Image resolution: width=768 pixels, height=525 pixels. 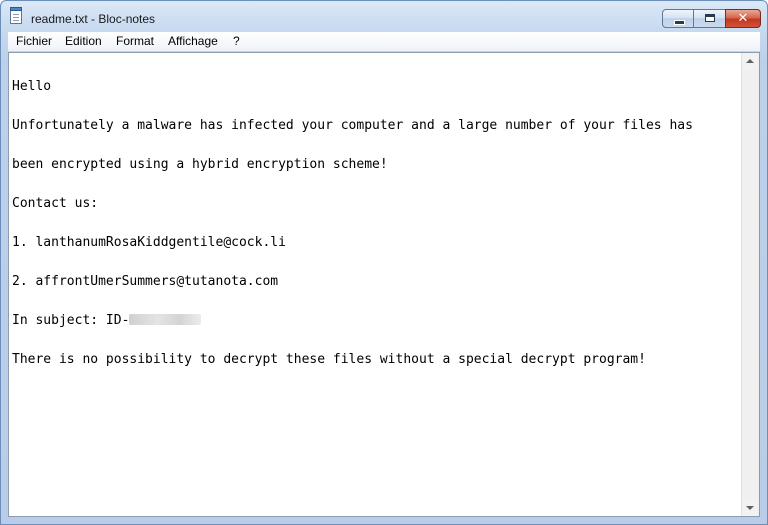 I want to click on scroll-up-button, so click(x=750, y=61).